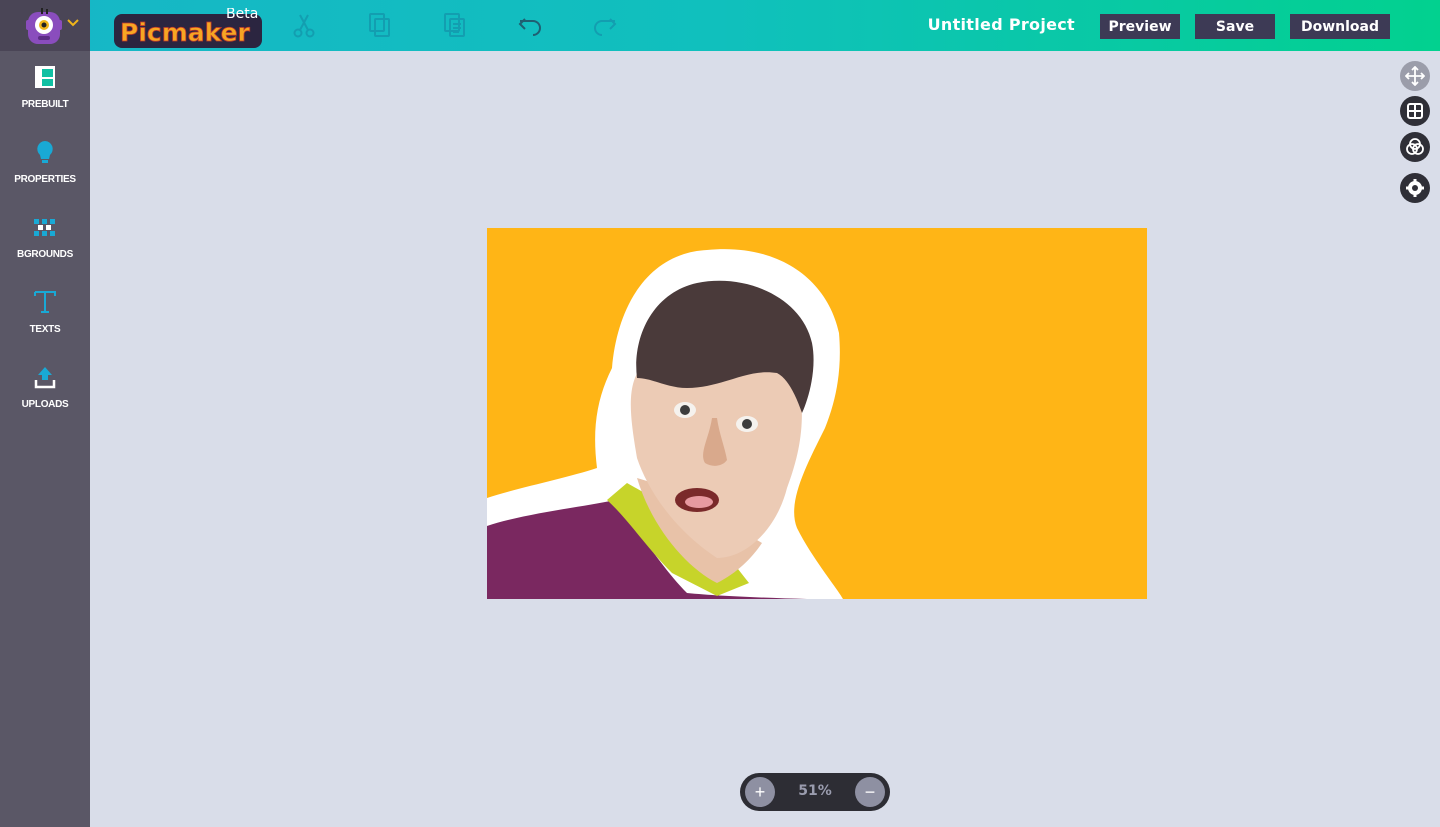 This screenshot has height=827, width=1440. Describe the element at coordinates (45, 302) in the screenshot. I see `text-icon` at that location.